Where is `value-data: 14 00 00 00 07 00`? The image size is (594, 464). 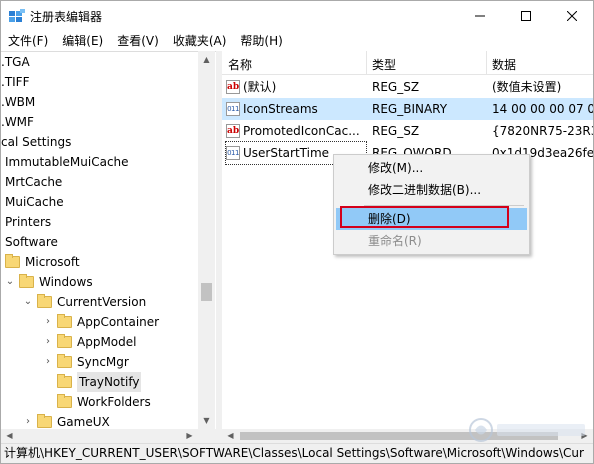
value-data: 14 00 00 00 07 00 is located at coordinates (542, 109).